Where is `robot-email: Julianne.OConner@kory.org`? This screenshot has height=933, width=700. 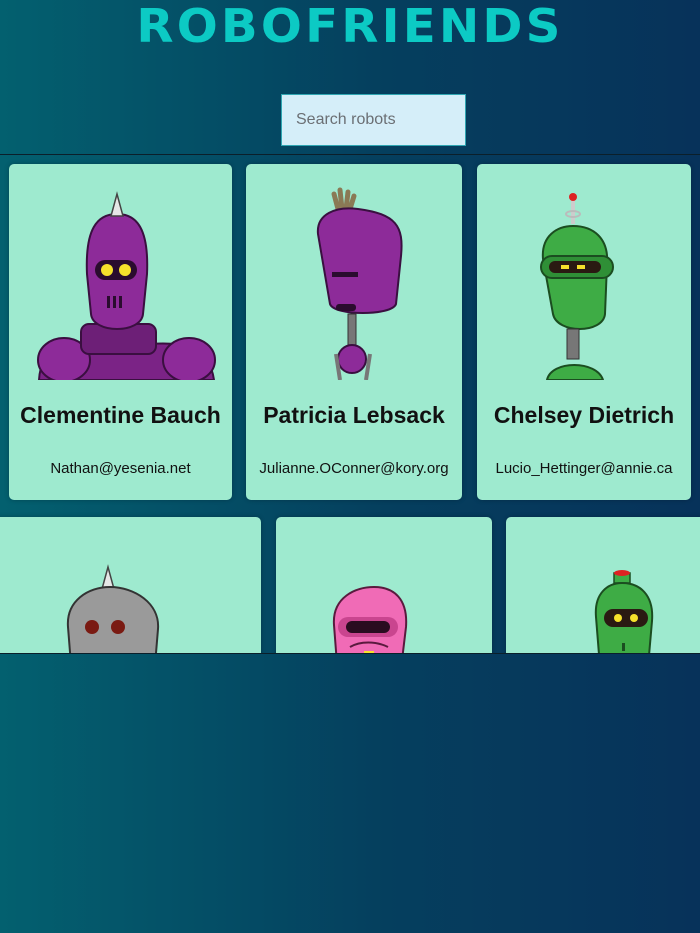 robot-email: Julianne.OConner@kory.org is located at coordinates (354, 468).